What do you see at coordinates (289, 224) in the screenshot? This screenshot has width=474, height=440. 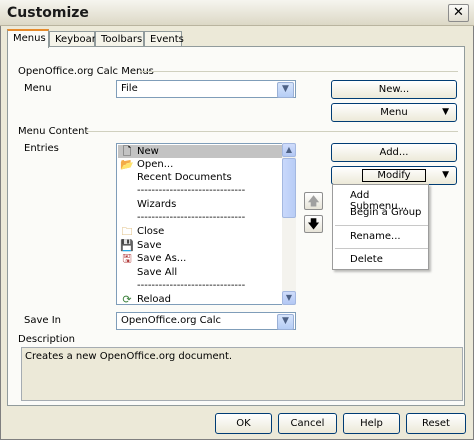 I see `entries-scrollbar: ▲ ▼` at bounding box center [289, 224].